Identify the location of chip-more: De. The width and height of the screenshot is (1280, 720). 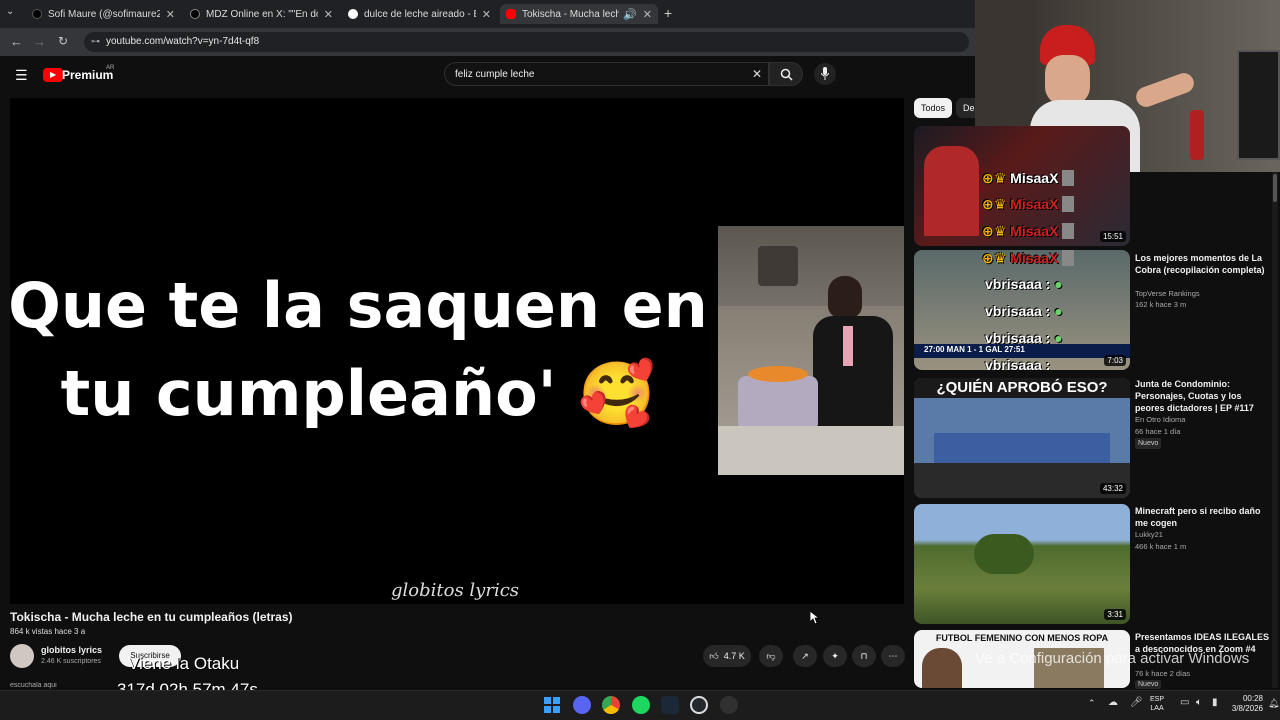
(965, 108).